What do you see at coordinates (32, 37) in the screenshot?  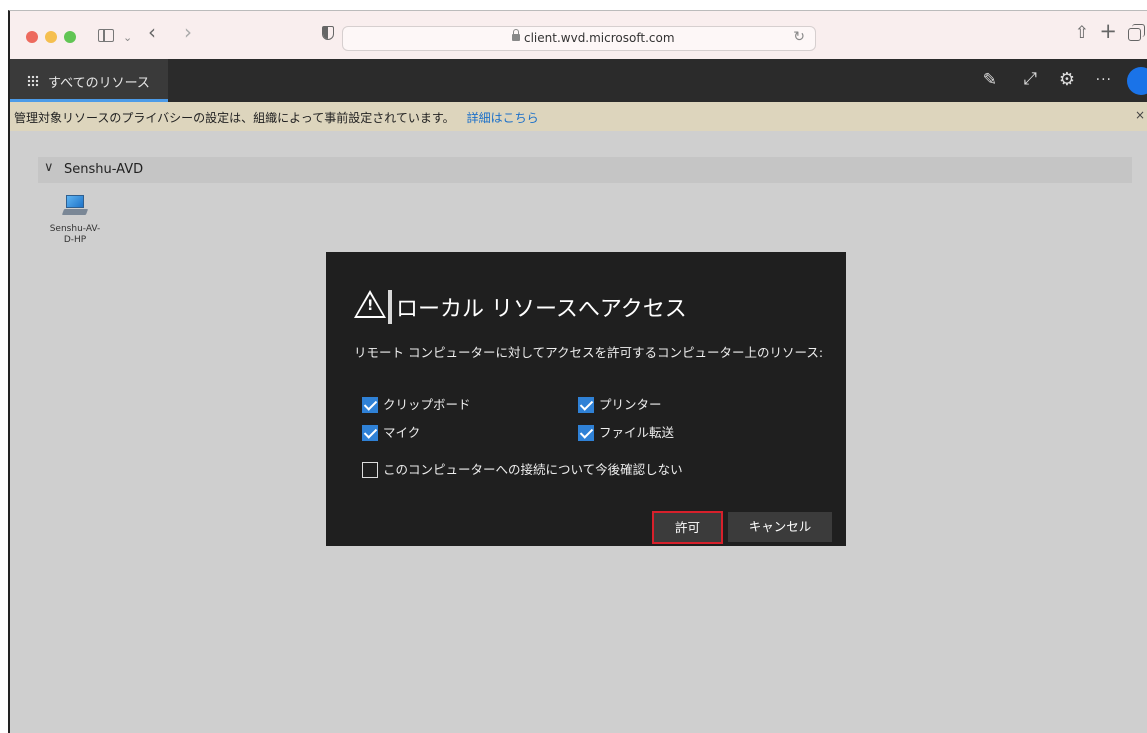 I see `close-window-button` at bounding box center [32, 37].